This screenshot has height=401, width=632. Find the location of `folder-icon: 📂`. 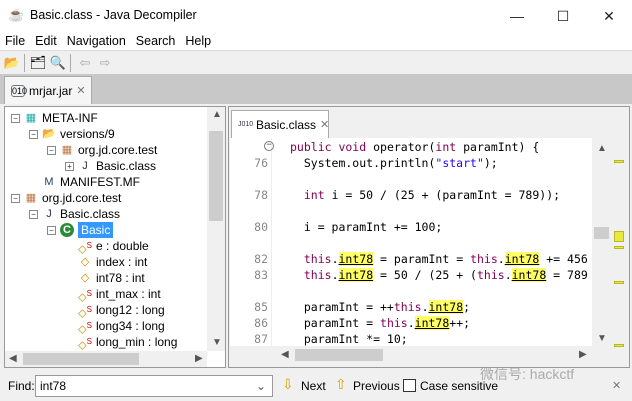

folder-icon: 📂 is located at coordinates (49, 134).